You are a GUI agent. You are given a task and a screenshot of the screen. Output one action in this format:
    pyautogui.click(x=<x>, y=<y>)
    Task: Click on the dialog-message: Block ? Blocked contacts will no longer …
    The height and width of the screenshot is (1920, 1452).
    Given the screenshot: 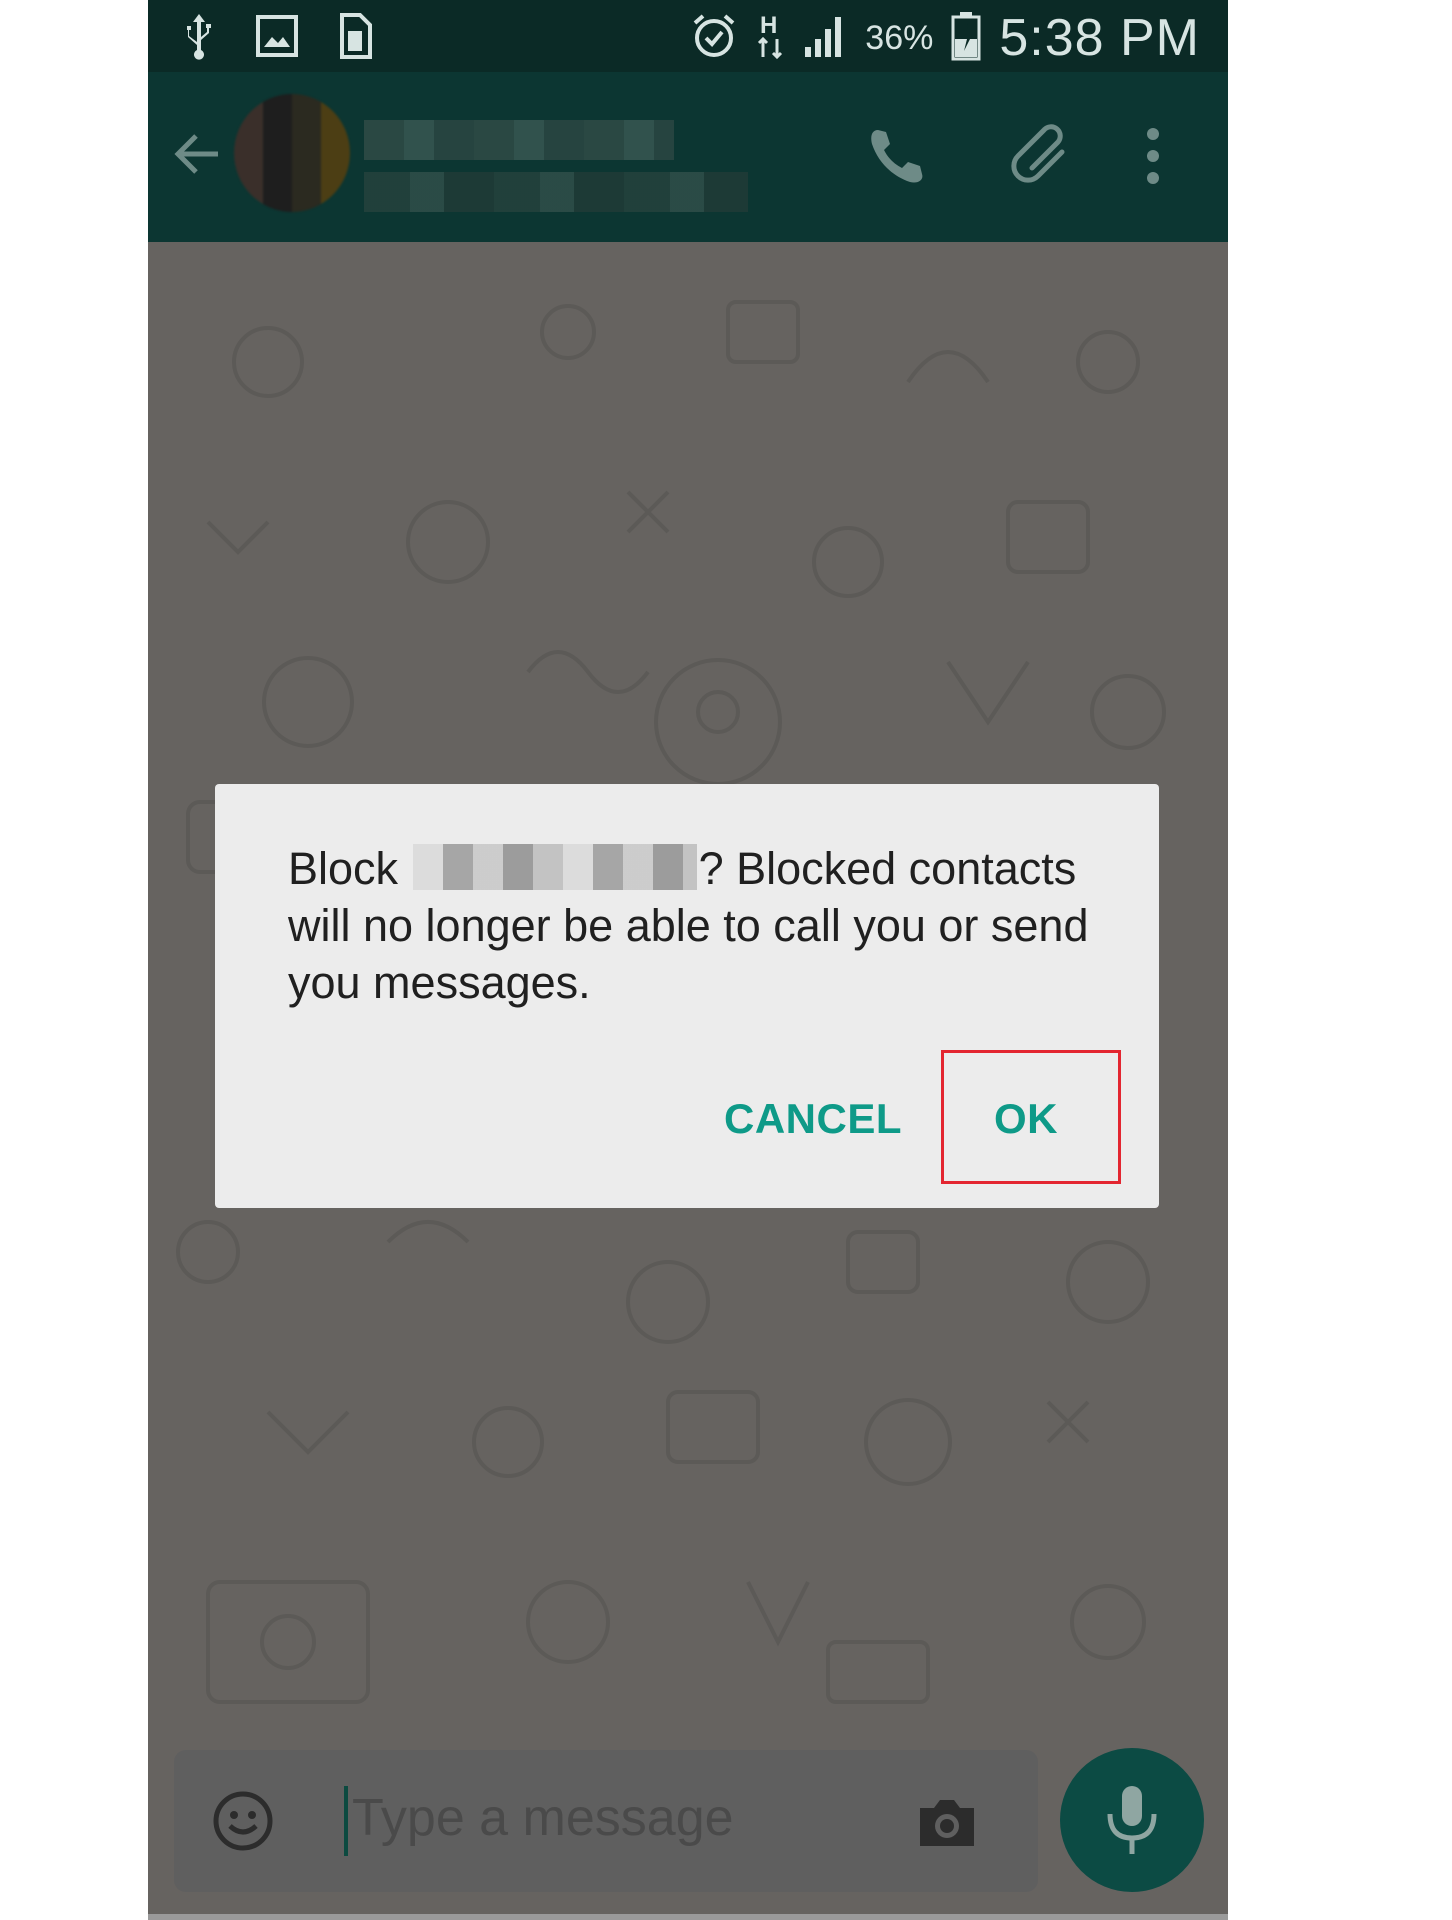 What is the action you would take?
    pyautogui.click(x=698, y=925)
    